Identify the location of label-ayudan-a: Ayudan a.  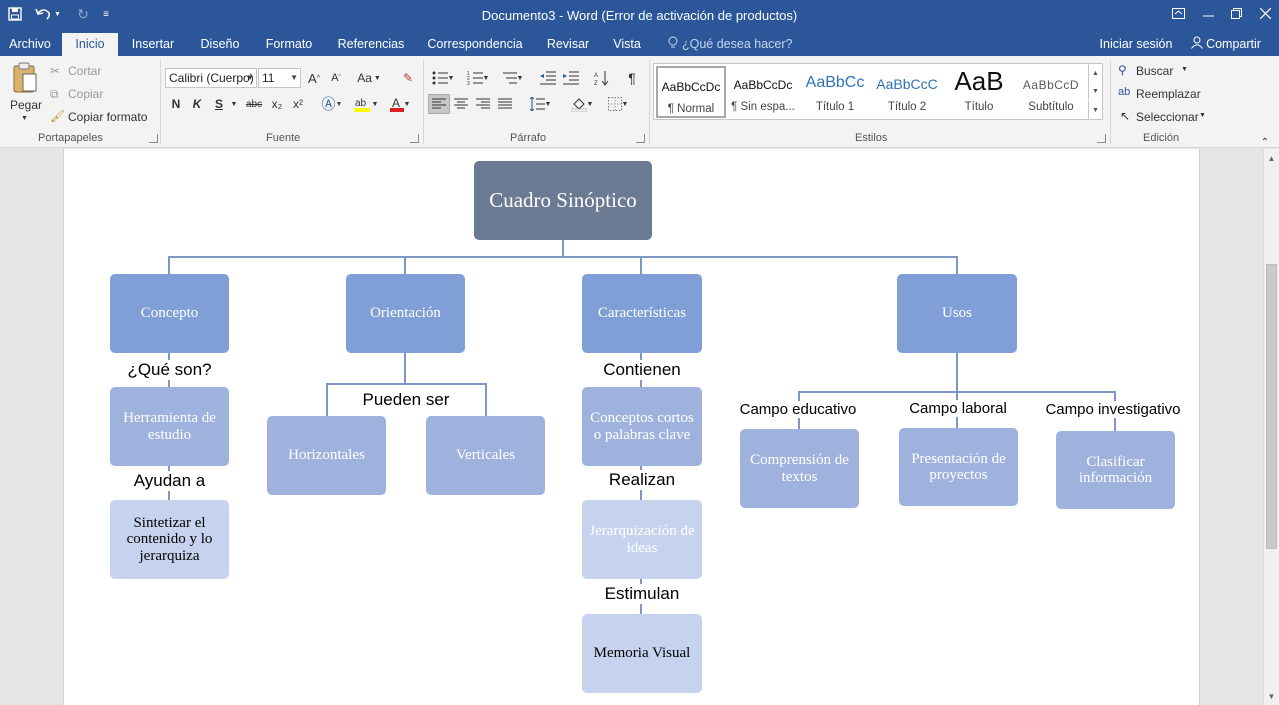
(169, 481).